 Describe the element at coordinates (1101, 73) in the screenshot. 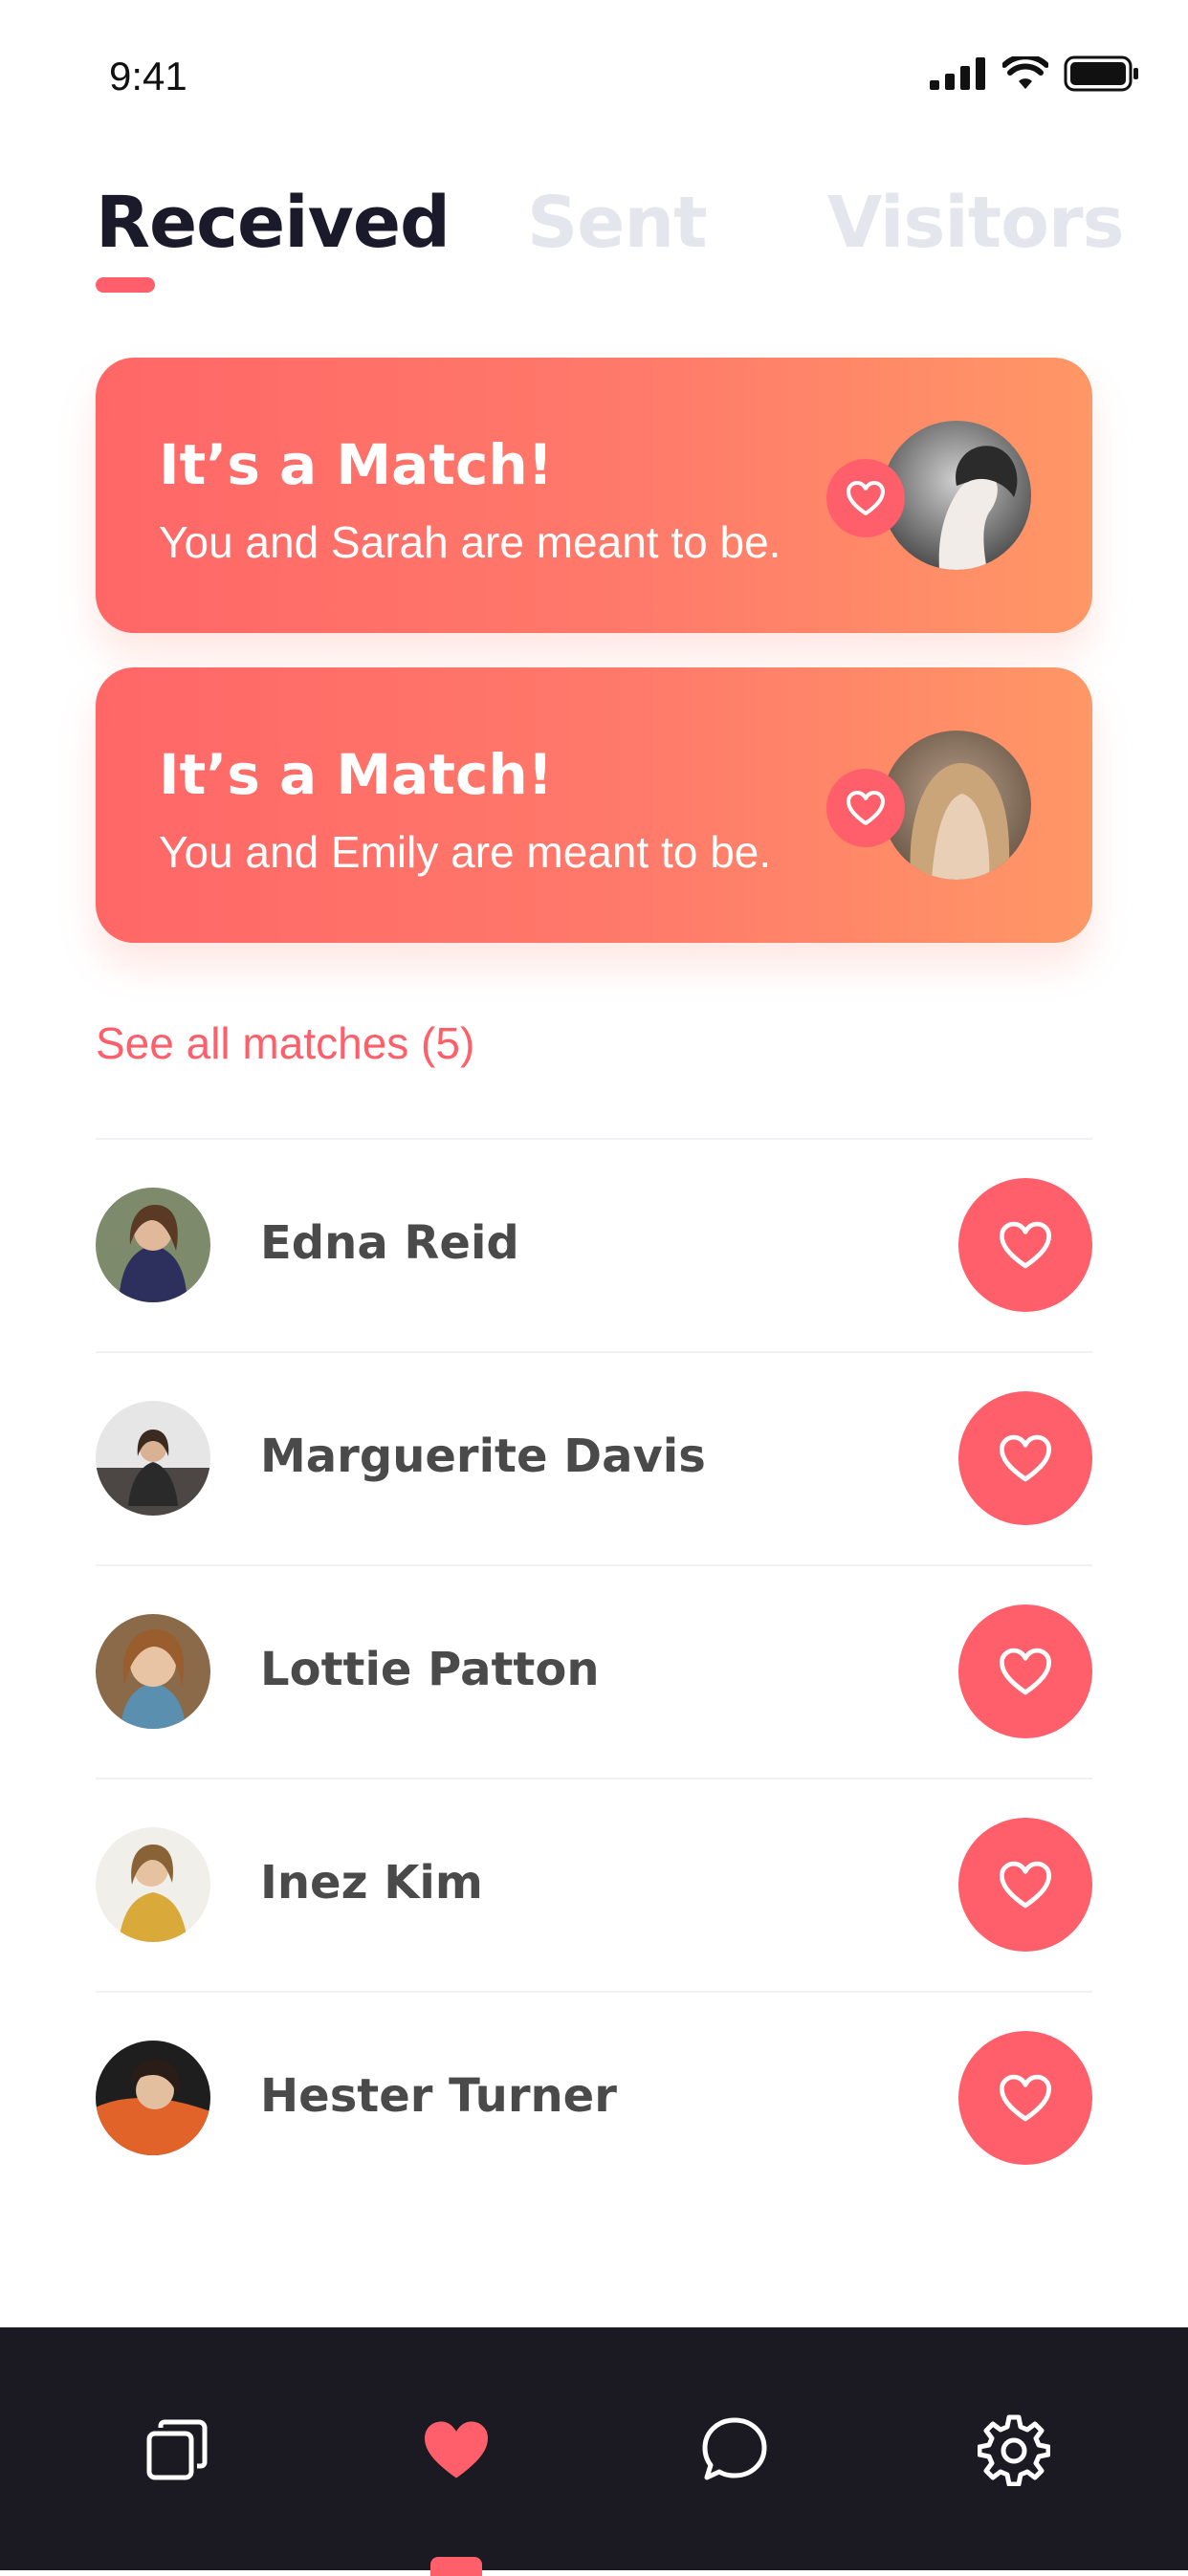

I see `battery-icon` at that location.